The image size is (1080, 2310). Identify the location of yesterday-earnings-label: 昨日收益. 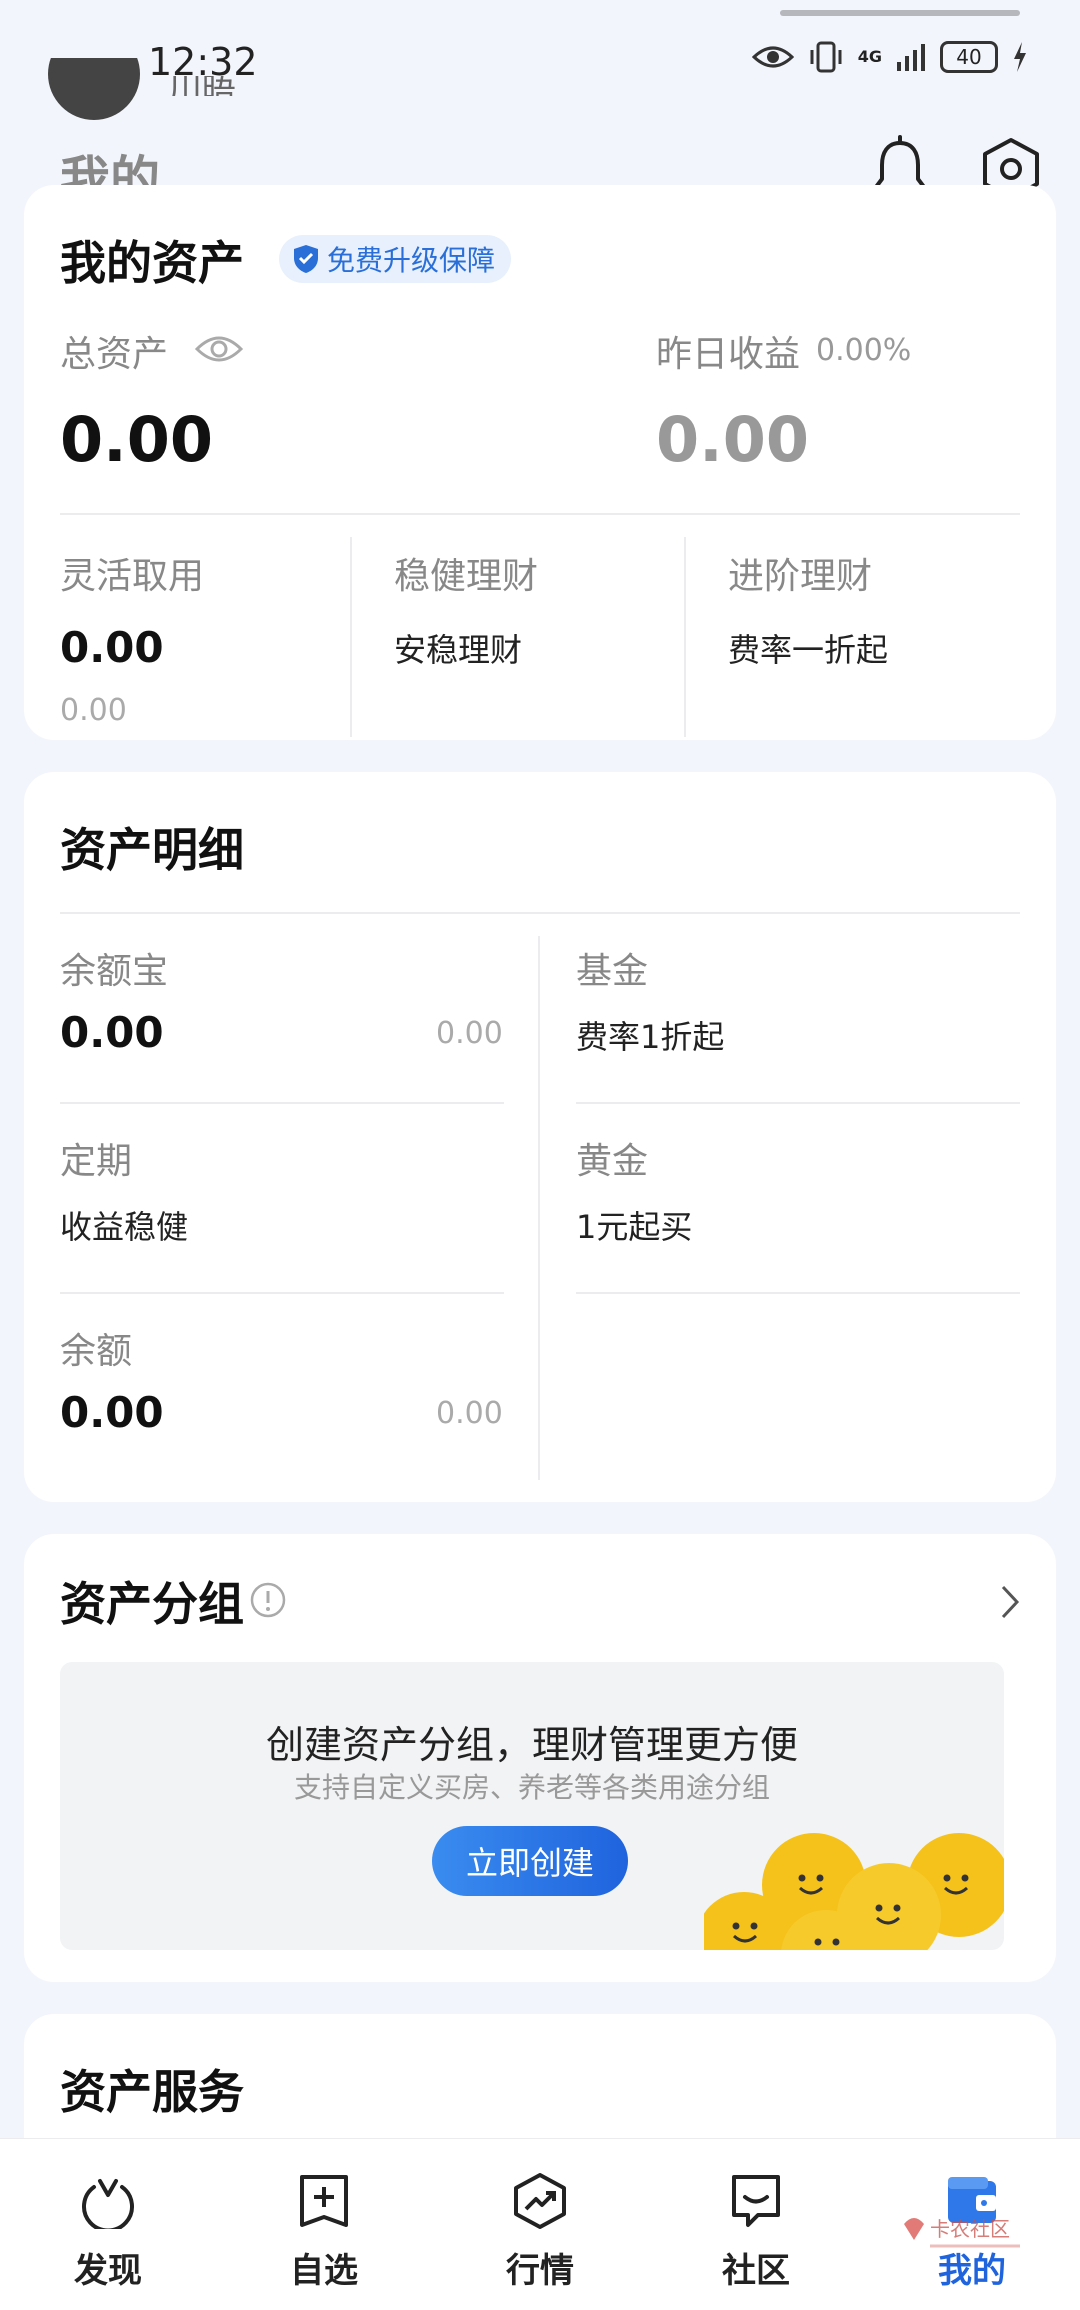
(728, 354).